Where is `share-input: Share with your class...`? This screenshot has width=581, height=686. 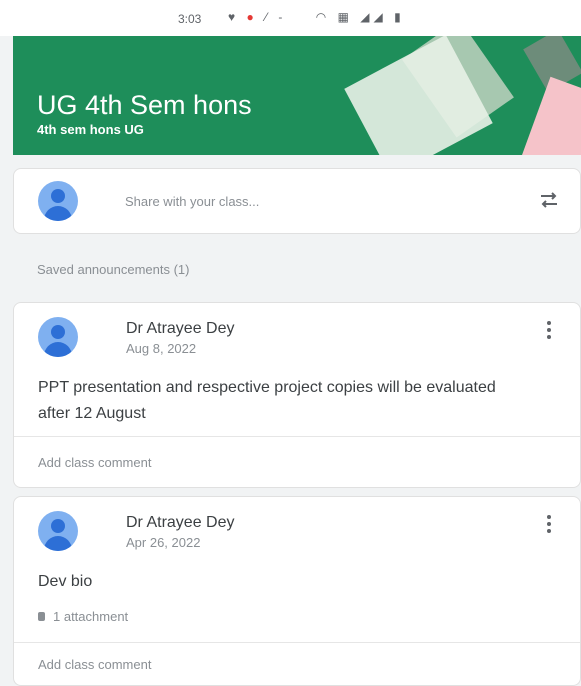 share-input: Share with your class... is located at coordinates (192, 201).